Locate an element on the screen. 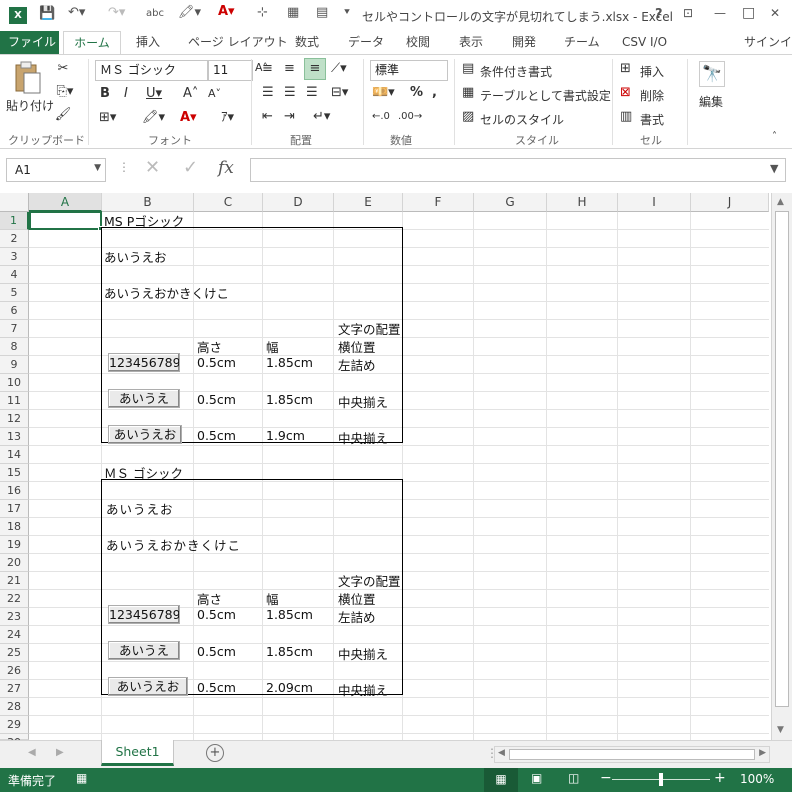 This screenshot has height=792, width=792. row-header-1: 1 is located at coordinates (14, 221).